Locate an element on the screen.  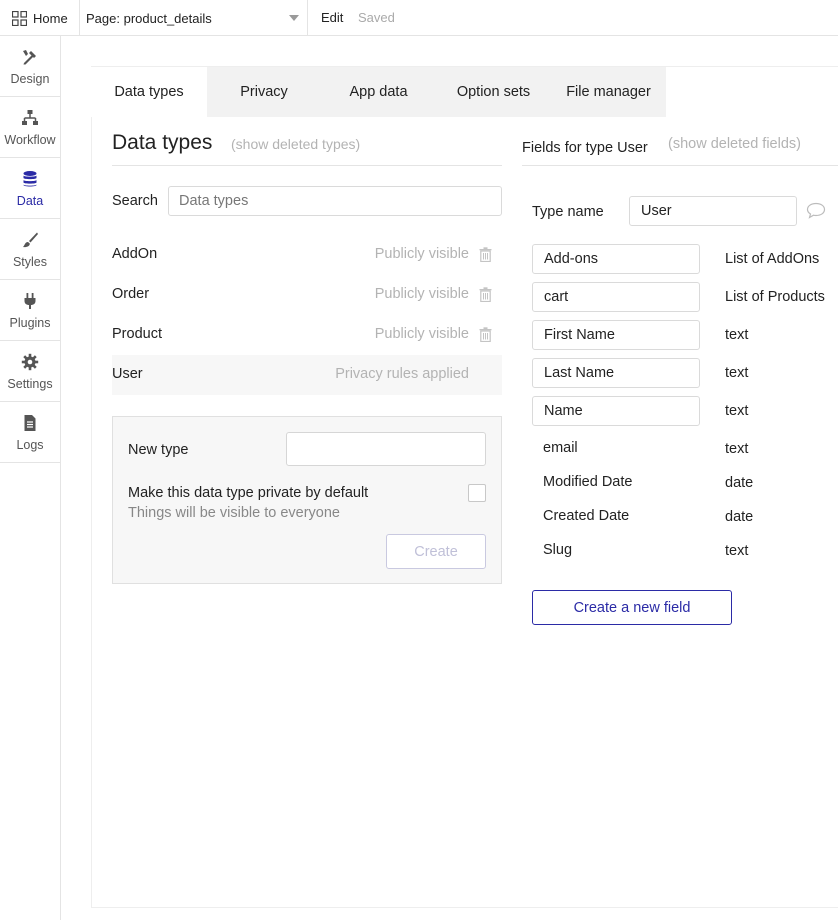
show-deleted-types-link: (show deleted types) is located at coordinates (295, 144).